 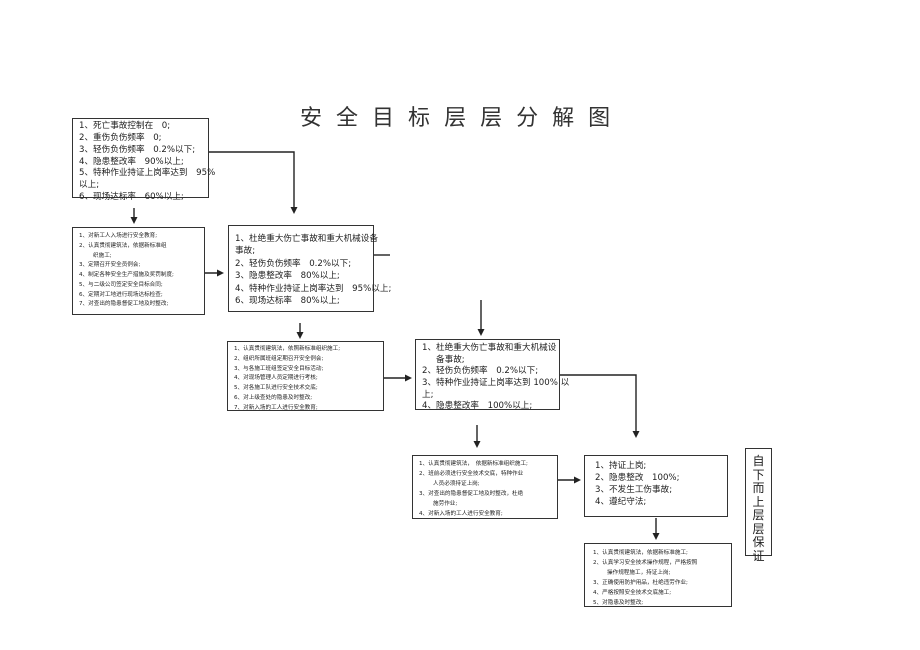 What do you see at coordinates (600, 406) in the screenshot?
I see `connector-team-to-worker` at bounding box center [600, 406].